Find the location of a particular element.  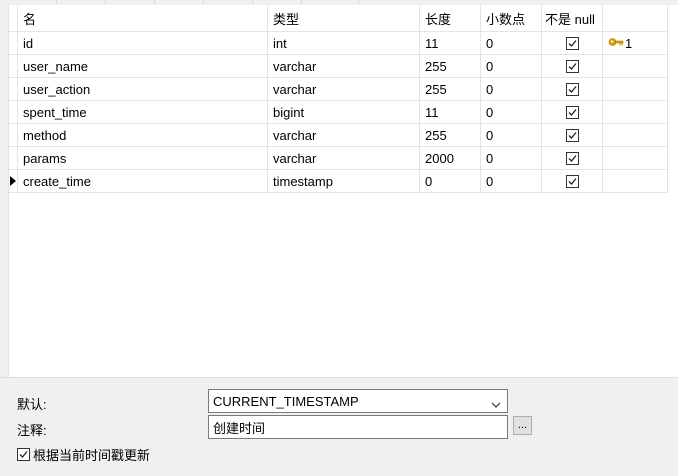

table-row: user_name varchar 255 0 is located at coordinates (338, 66).